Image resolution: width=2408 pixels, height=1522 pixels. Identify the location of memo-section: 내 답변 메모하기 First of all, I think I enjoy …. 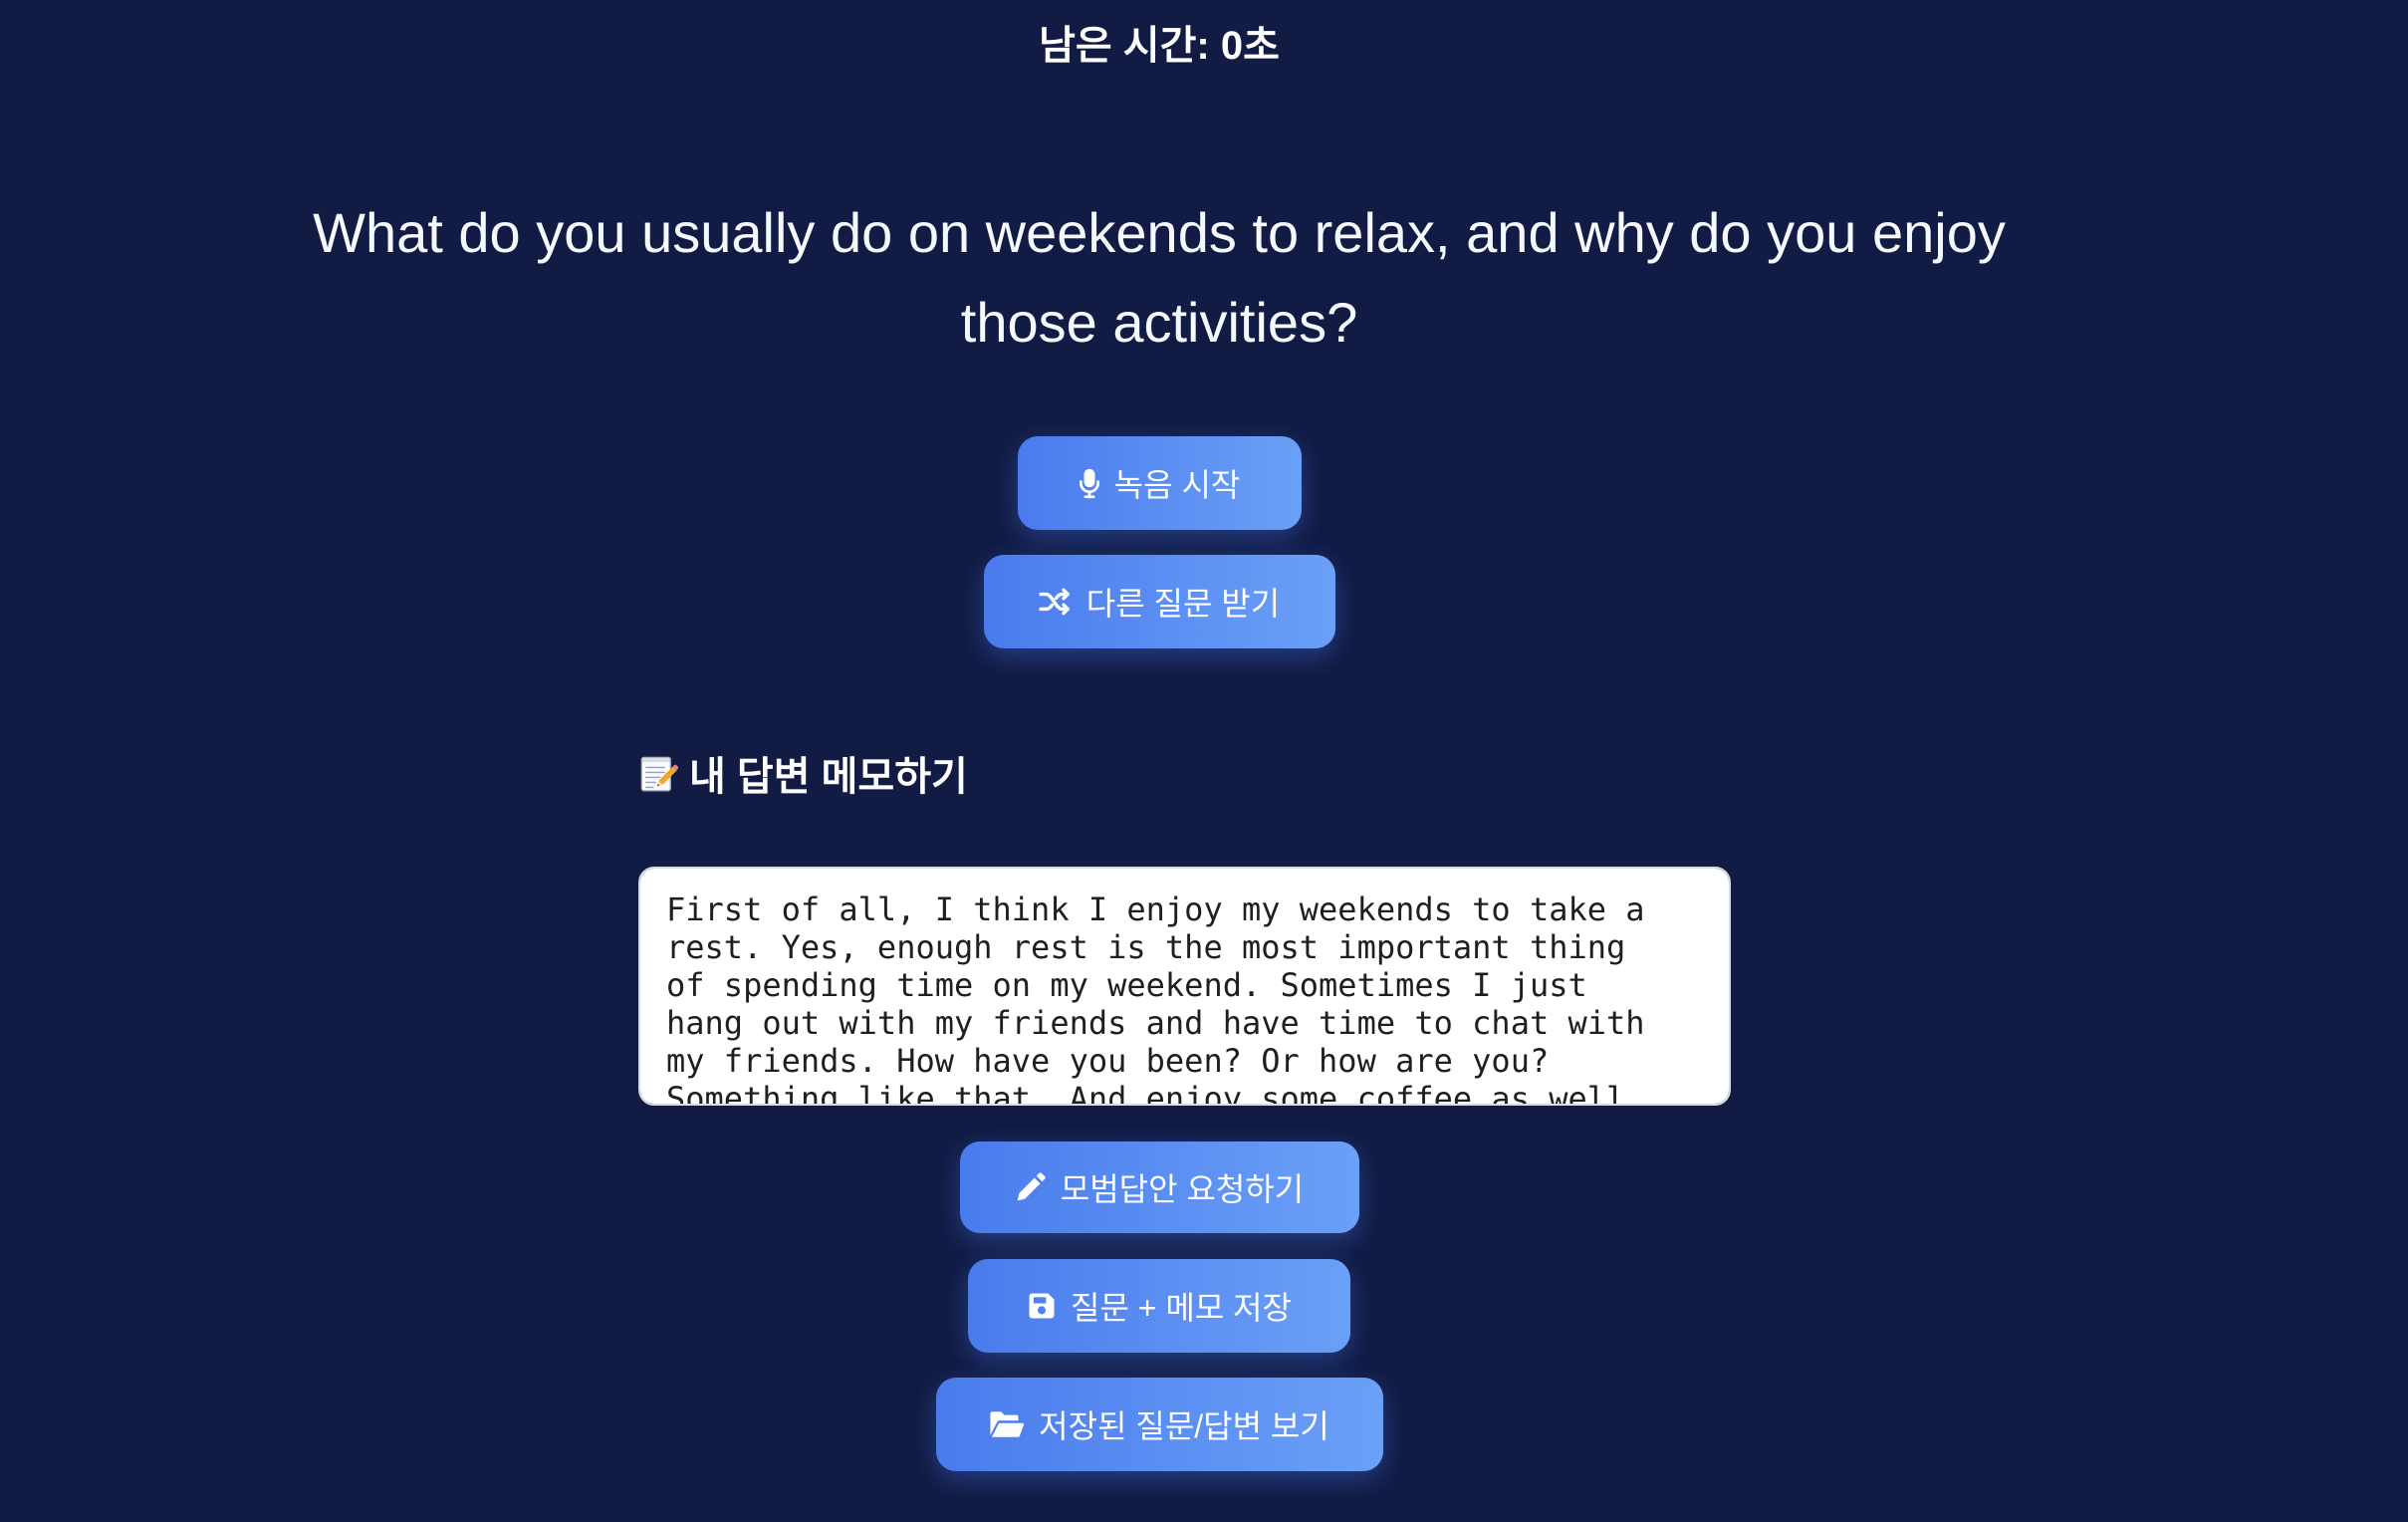
(1184, 927).